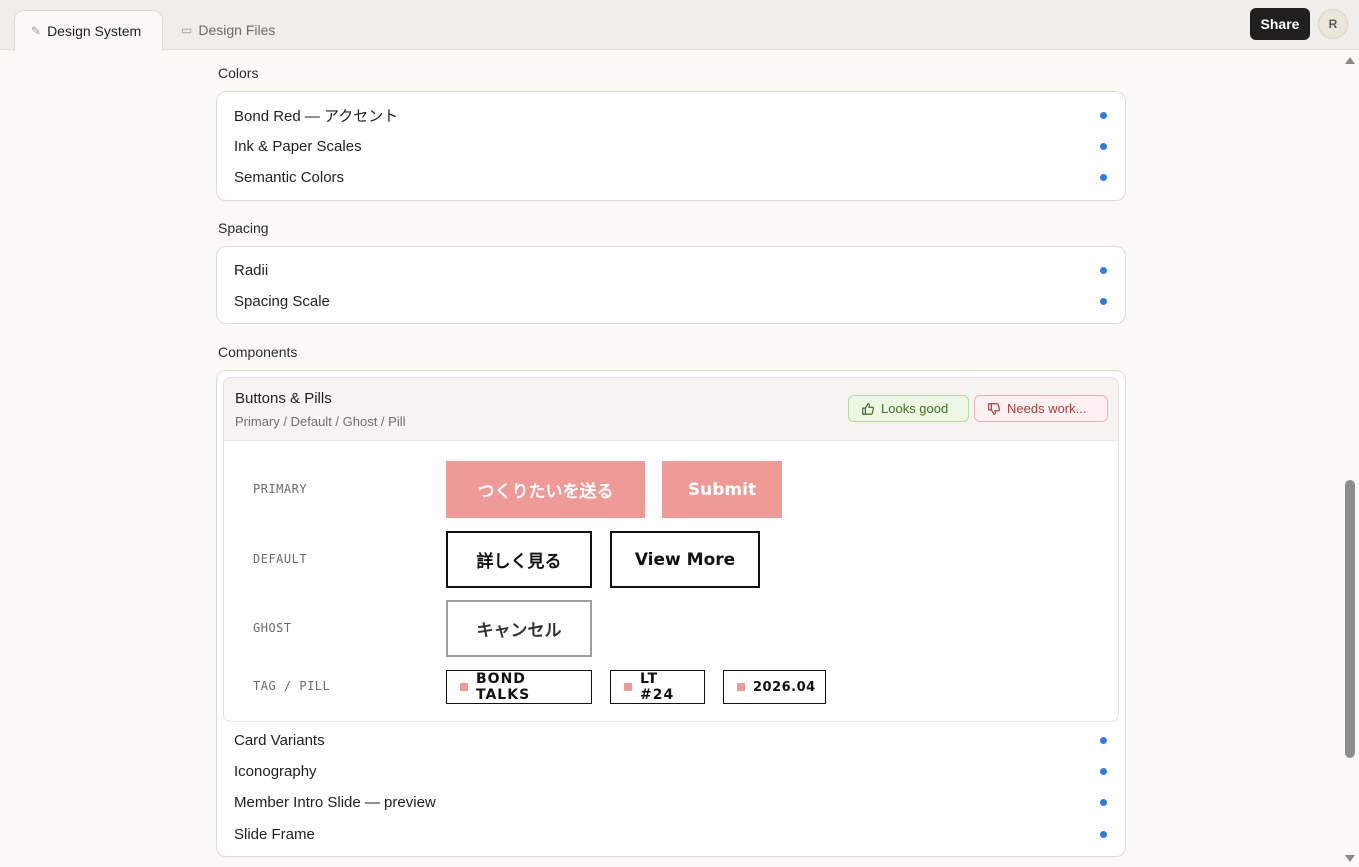 The height and width of the screenshot is (867, 1359). What do you see at coordinates (243, 228) in the screenshot?
I see `section-title-spacing: Spacing` at bounding box center [243, 228].